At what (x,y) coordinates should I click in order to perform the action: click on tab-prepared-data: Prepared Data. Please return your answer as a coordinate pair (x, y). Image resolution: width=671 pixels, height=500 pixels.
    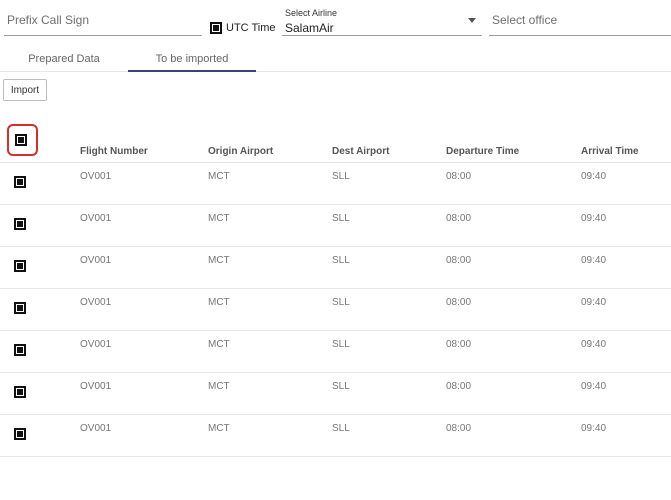
    Looking at the image, I should click on (64, 60).